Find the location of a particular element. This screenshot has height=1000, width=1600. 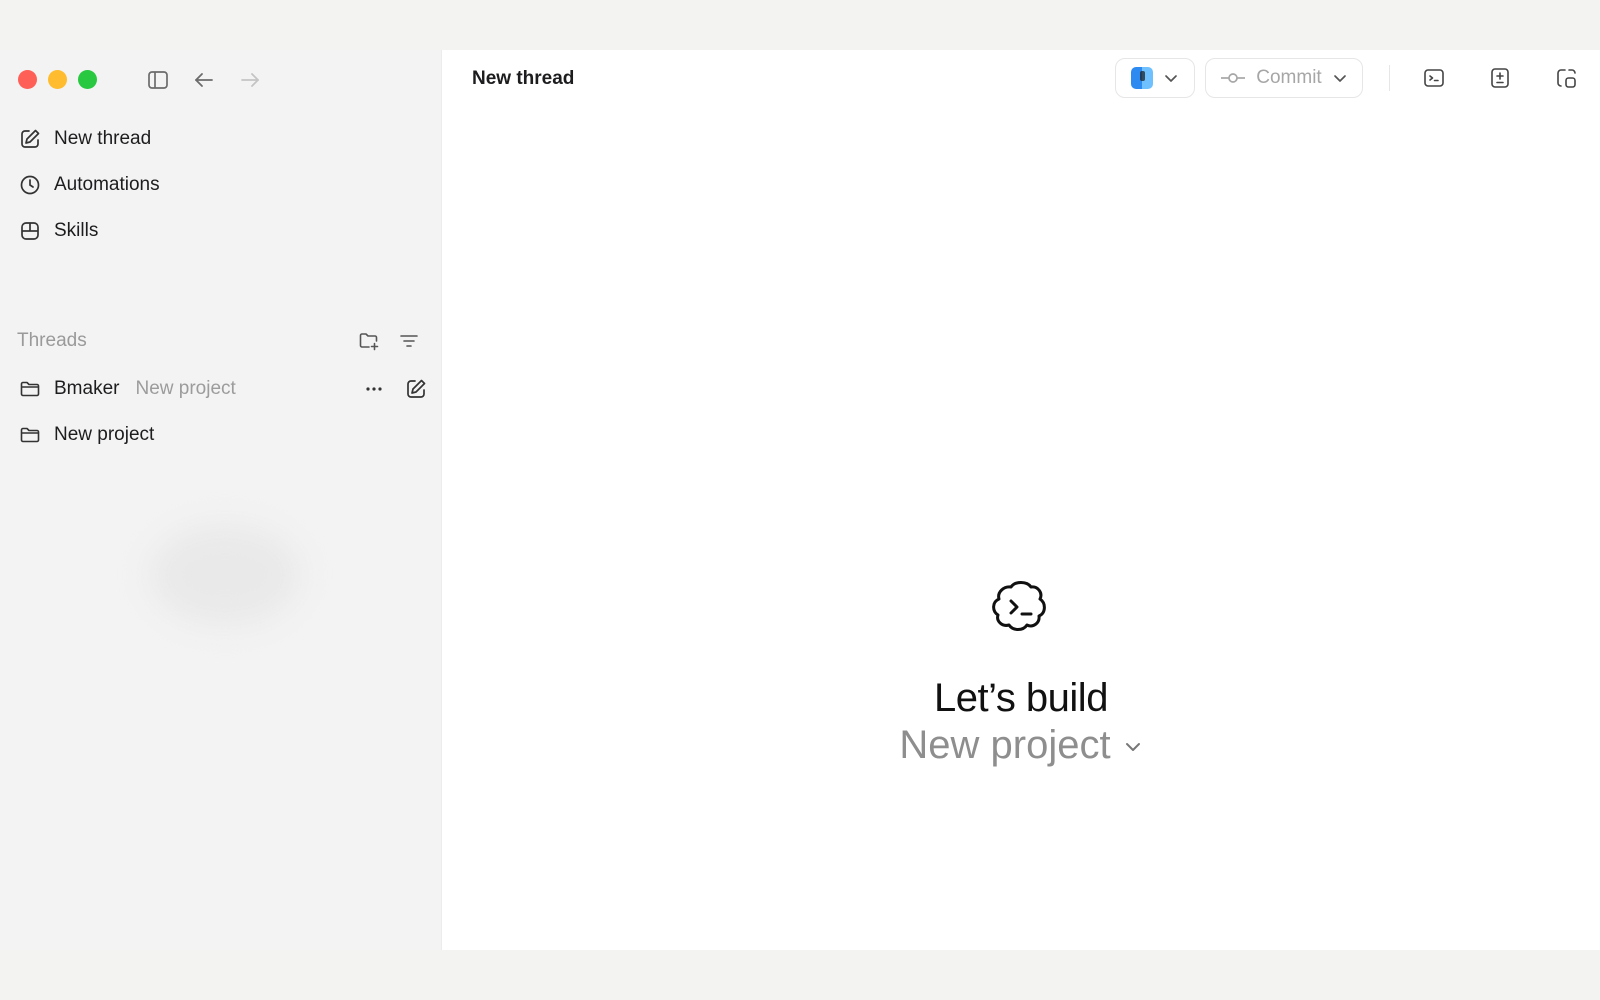

nav-new-thread-label: New thread is located at coordinates (103, 138).